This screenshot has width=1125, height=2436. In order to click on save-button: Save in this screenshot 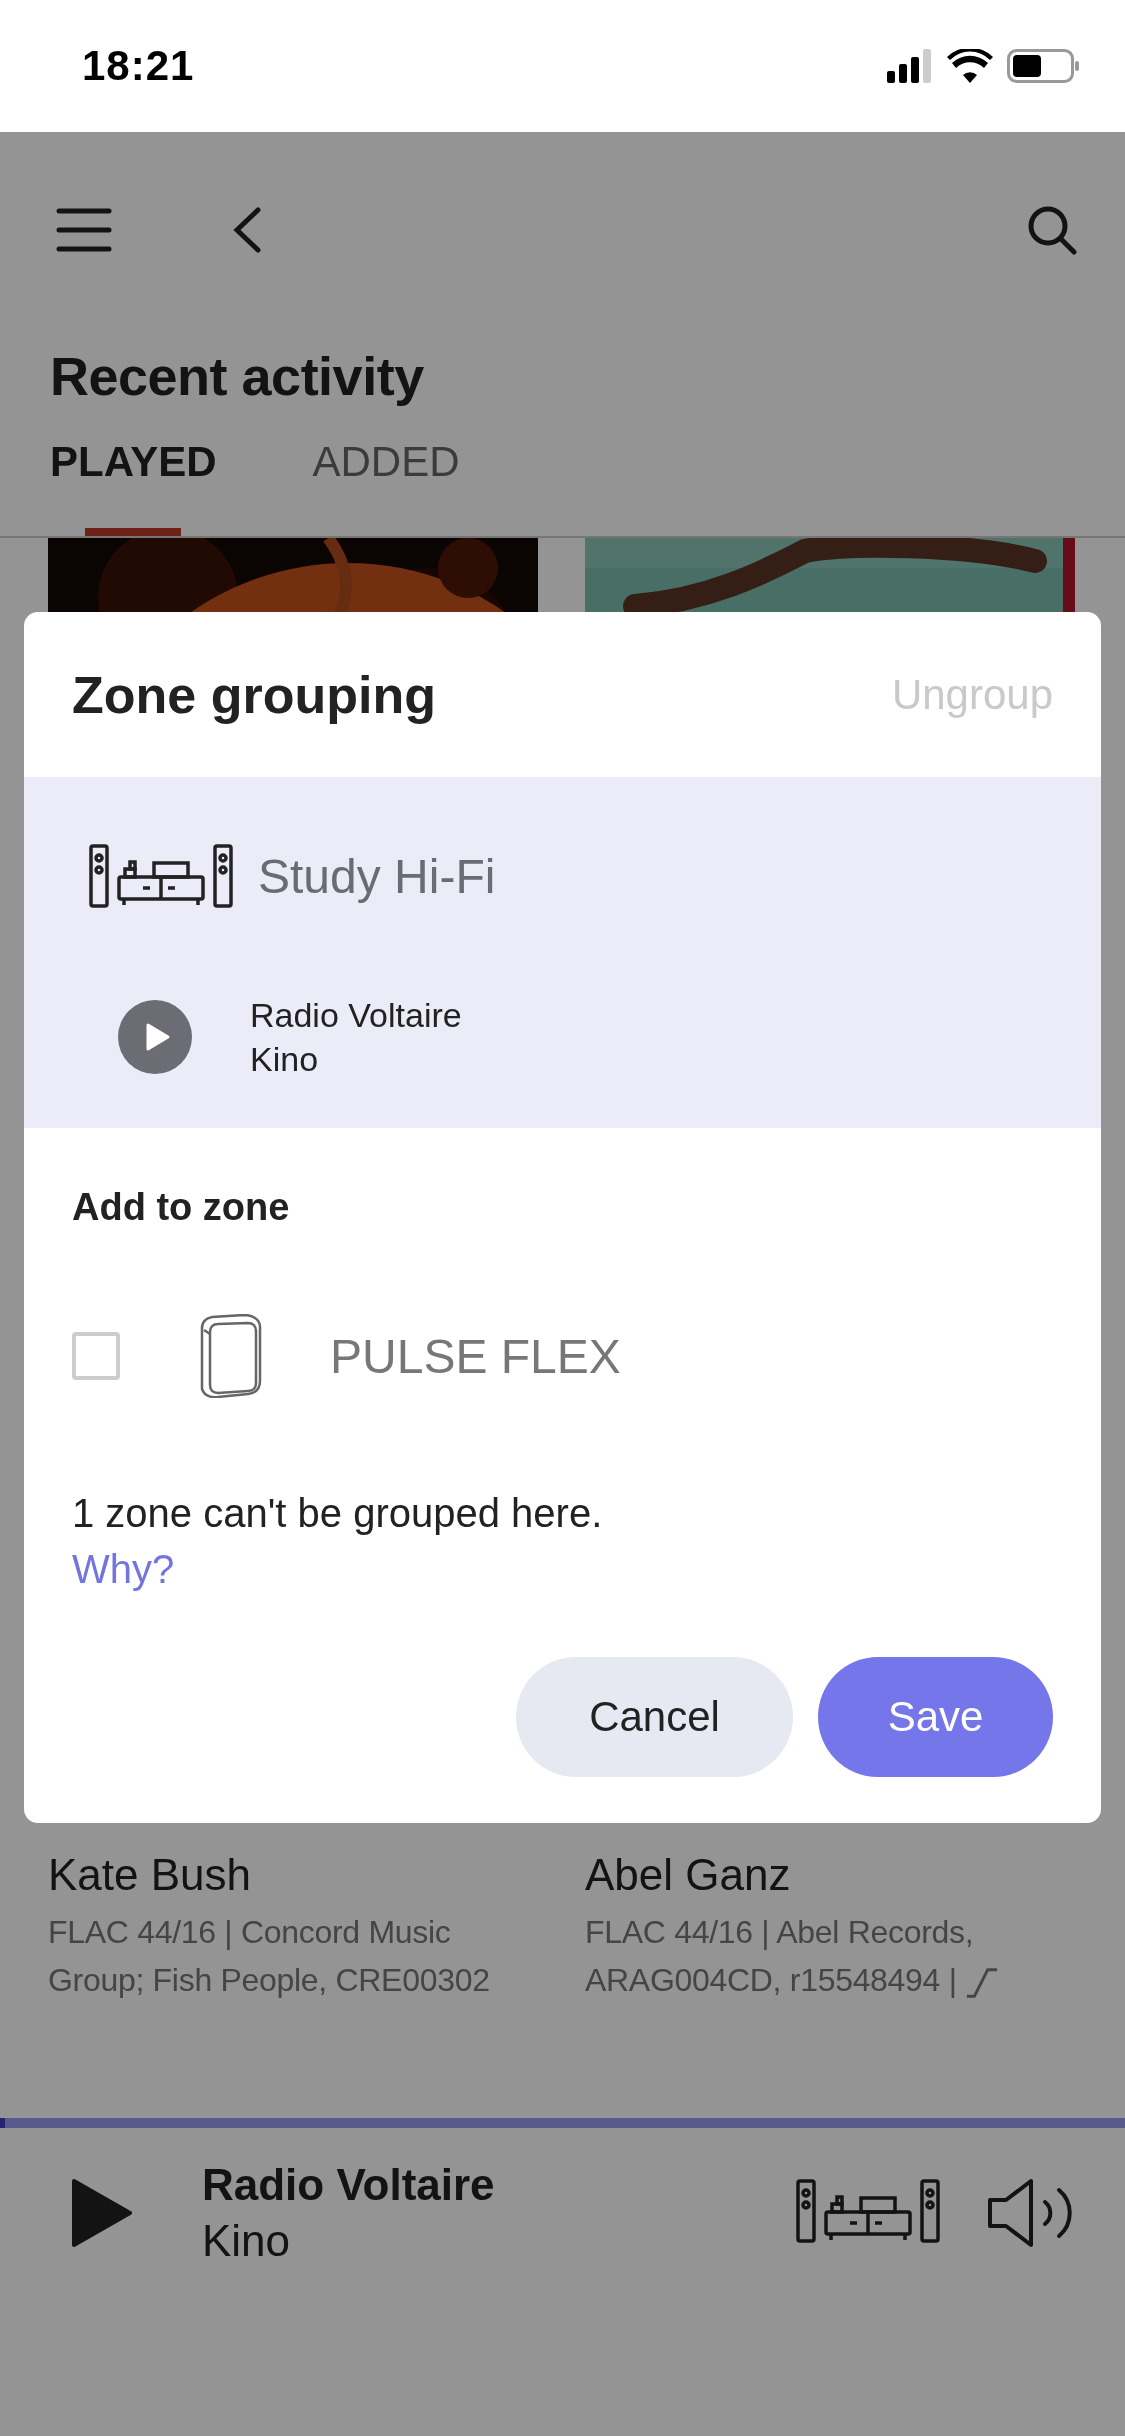, I will do `click(935, 1717)`.